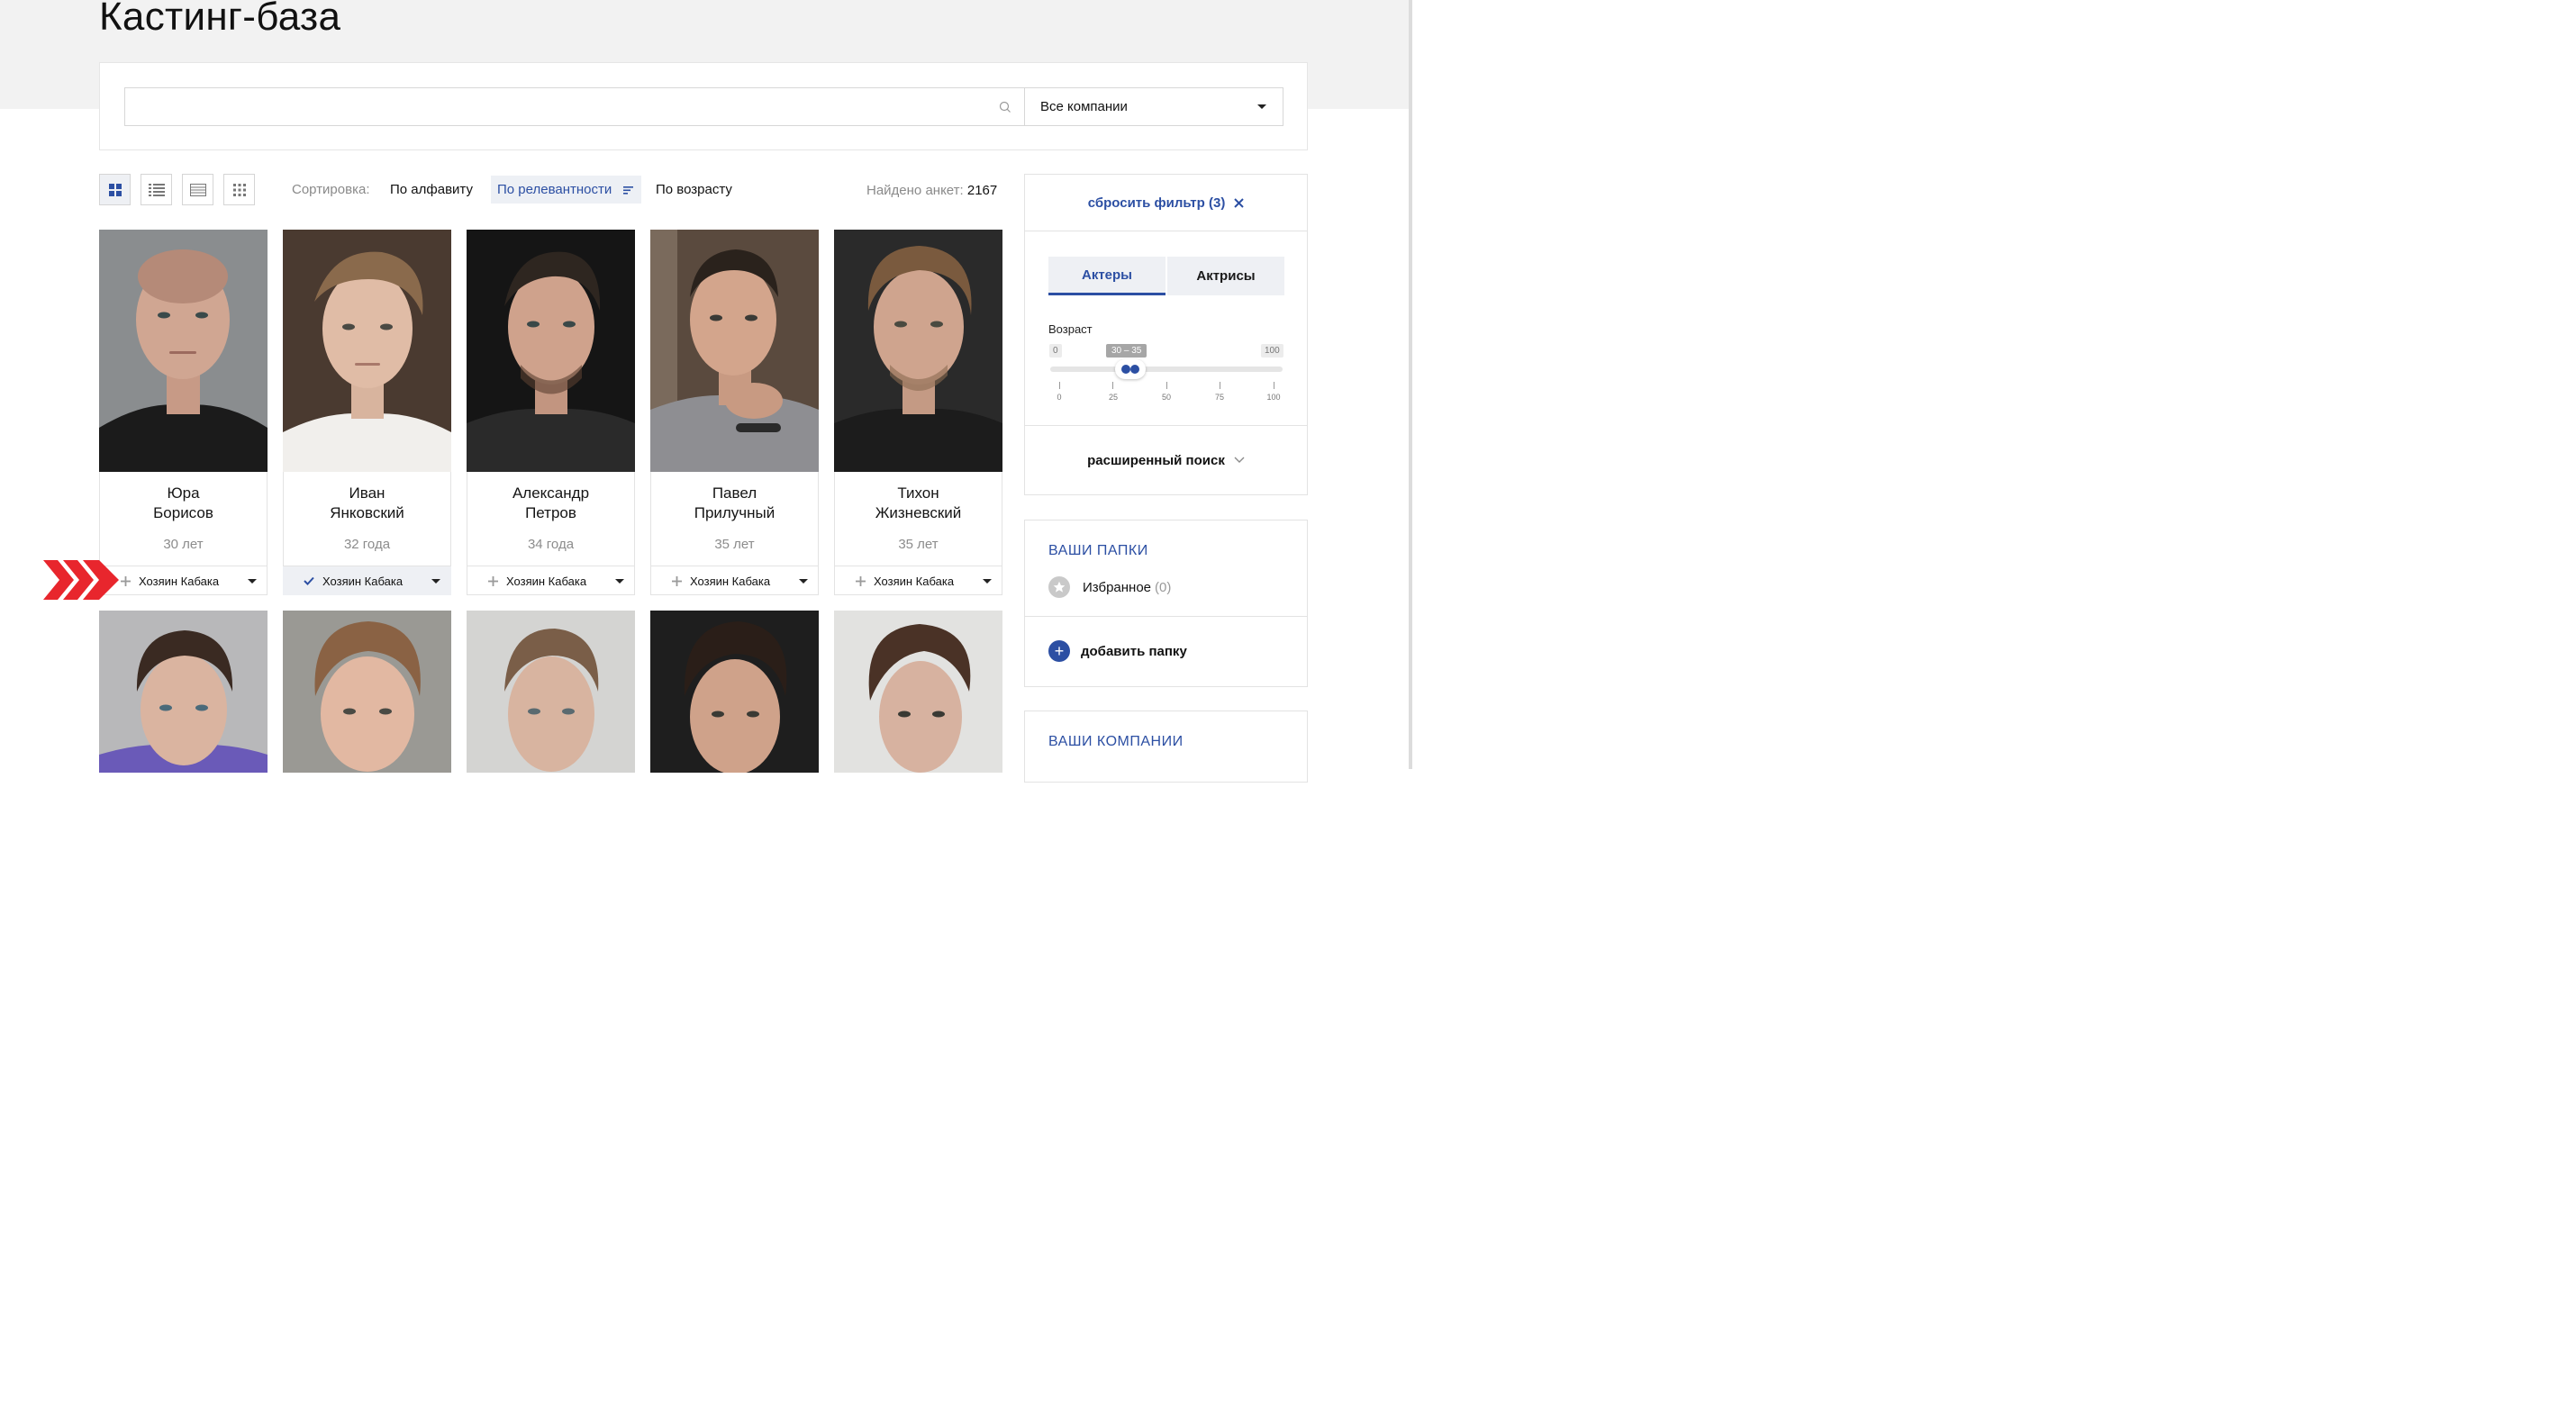  Describe the element at coordinates (1112, 385) in the screenshot. I see `slider-tick` at that location.